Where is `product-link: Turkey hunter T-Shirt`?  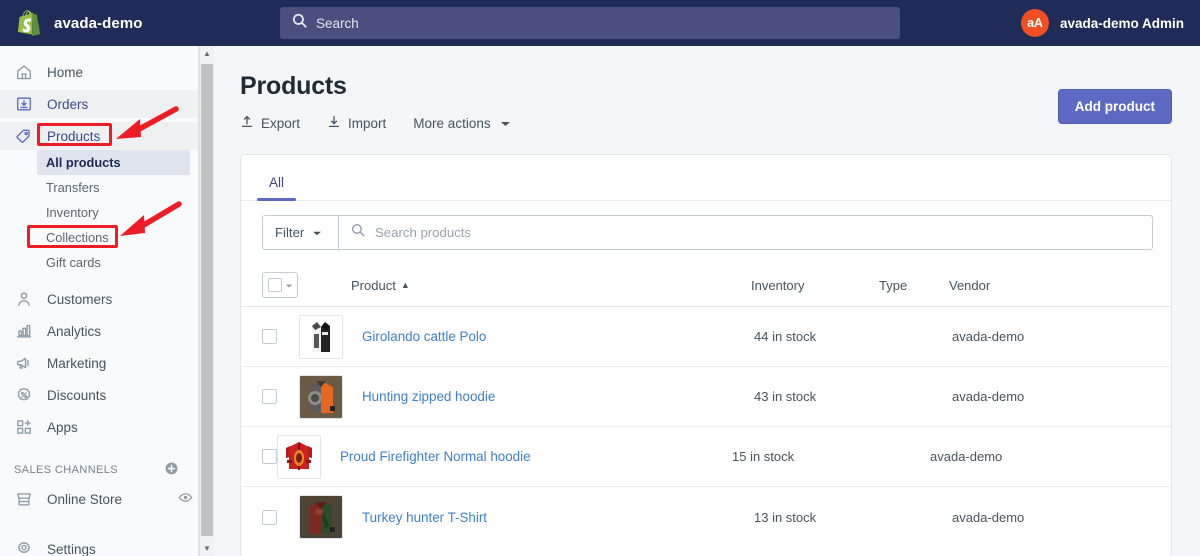 product-link: Turkey hunter T-Shirt is located at coordinates (558, 517).